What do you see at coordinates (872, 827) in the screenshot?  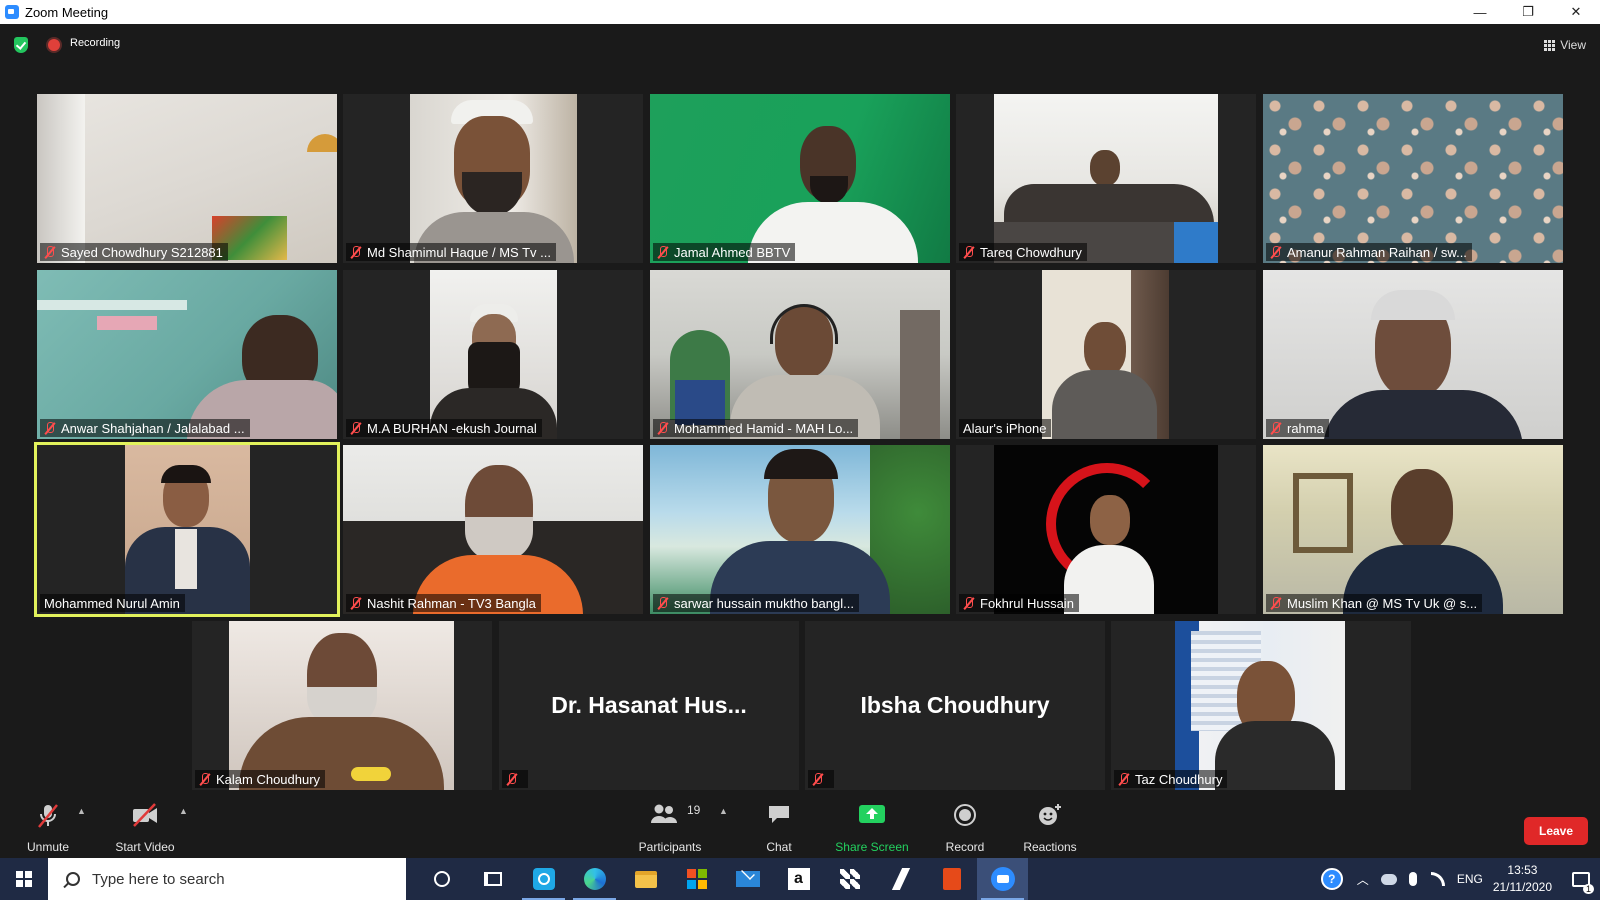 I see `share-screen-button: Share Screen` at bounding box center [872, 827].